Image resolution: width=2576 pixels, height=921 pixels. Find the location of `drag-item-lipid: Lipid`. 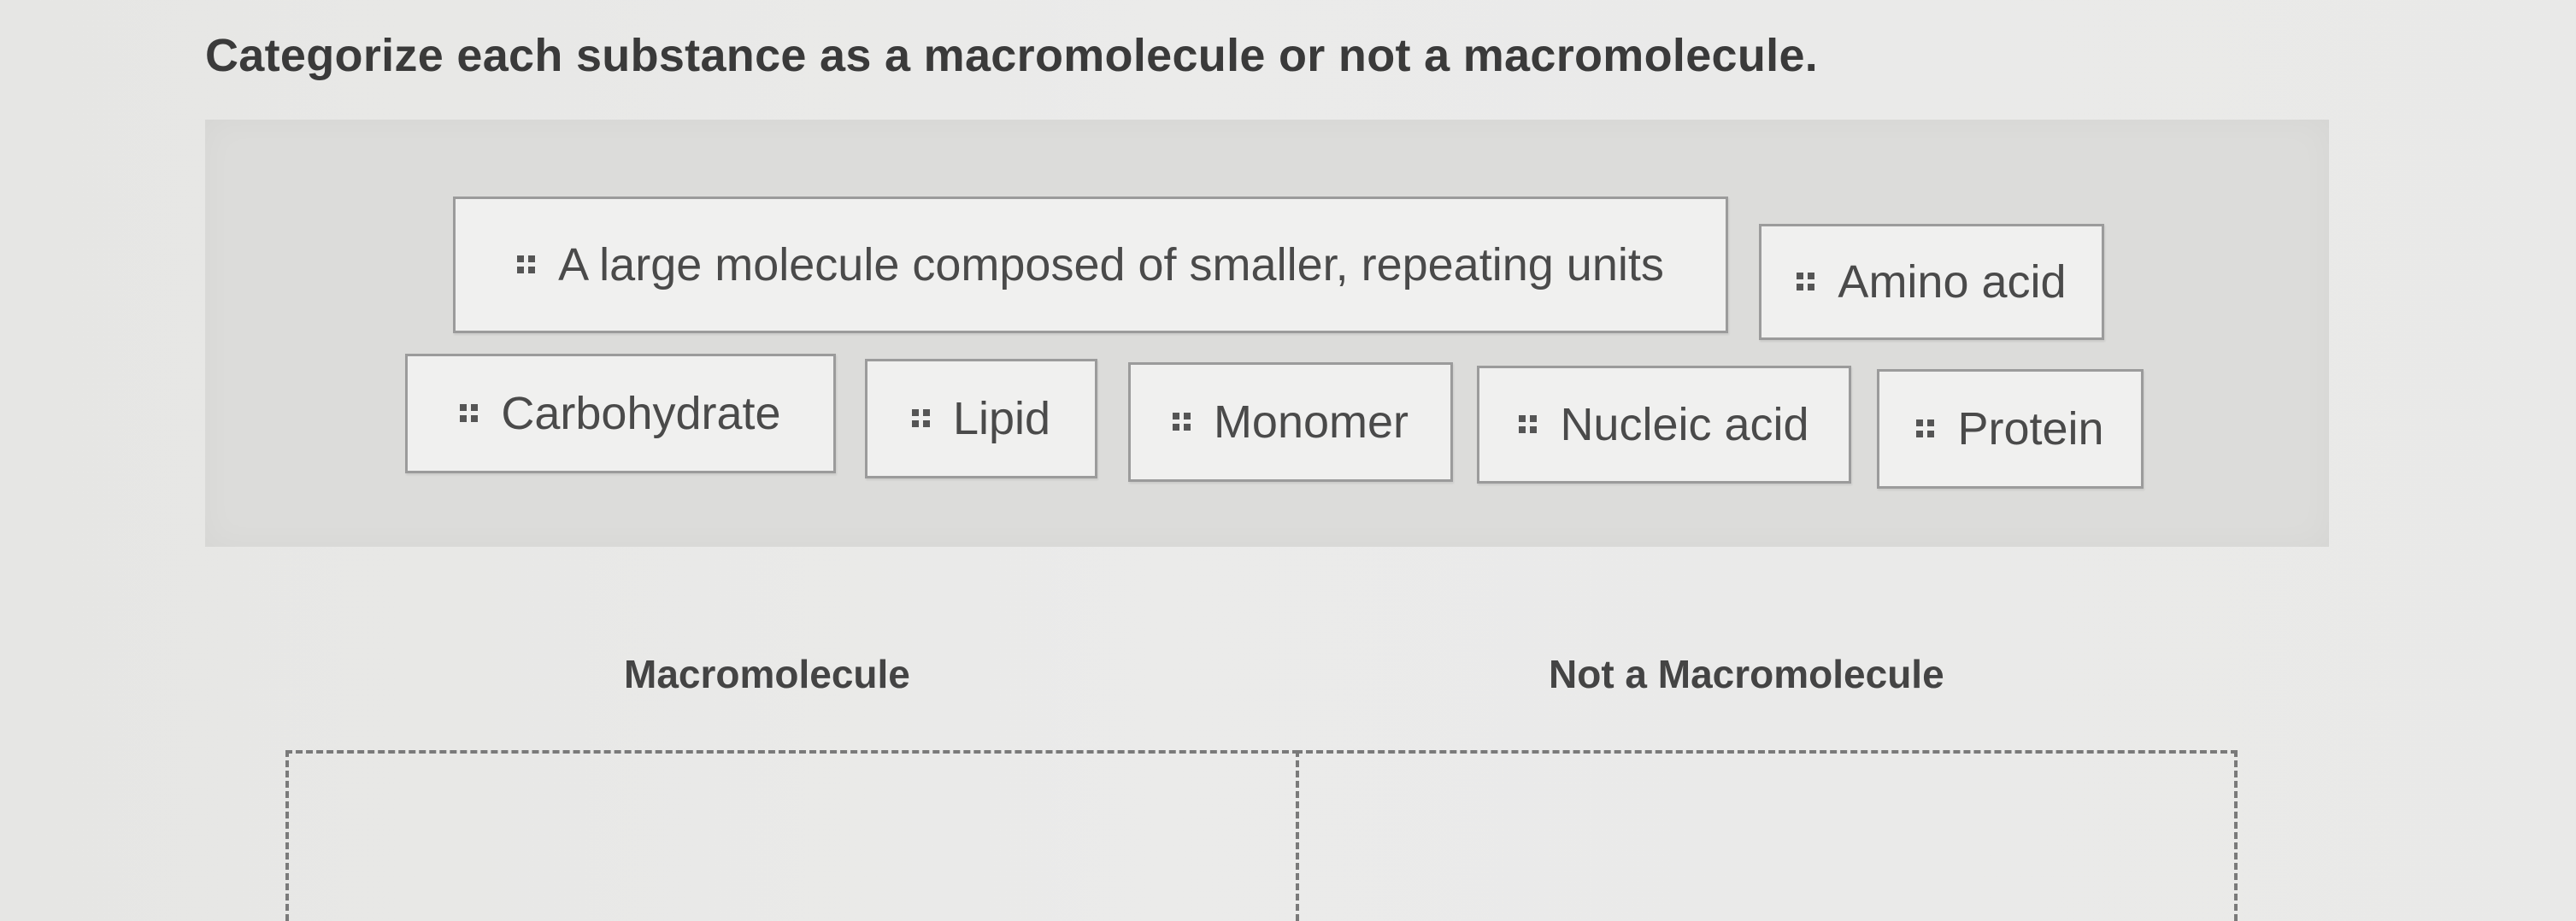

drag-item-lipid: Lipid is located at coordinates (981, 418).